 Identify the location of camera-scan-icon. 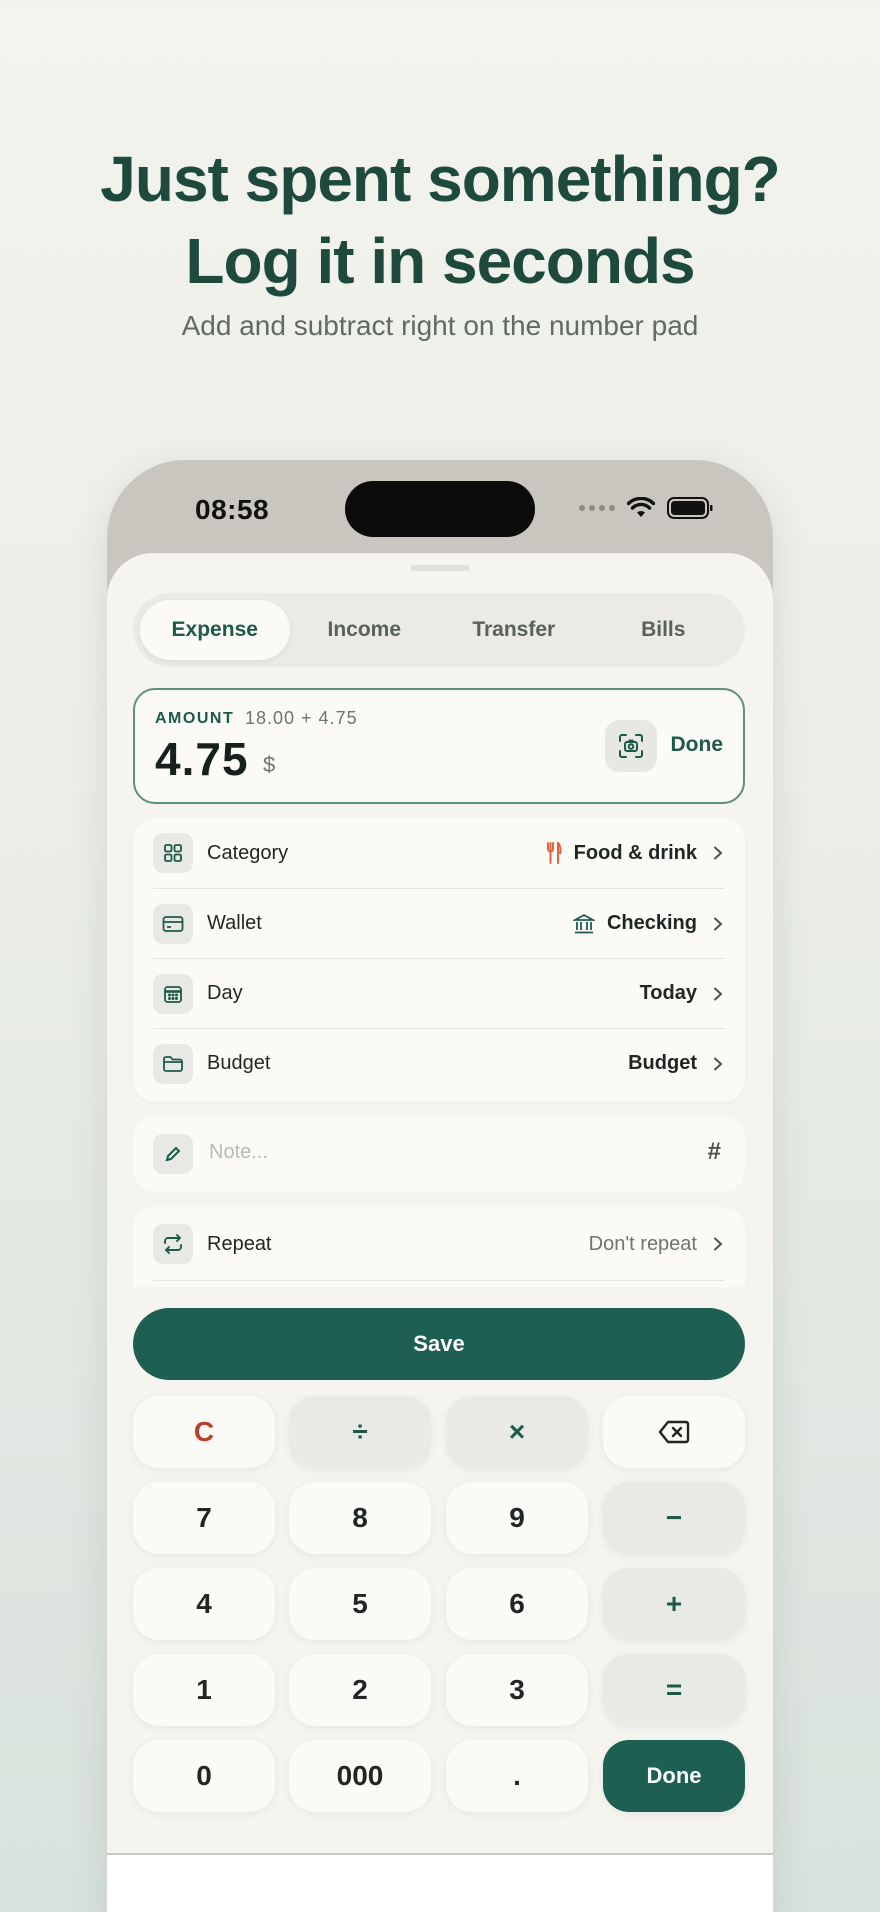
(631, 746).